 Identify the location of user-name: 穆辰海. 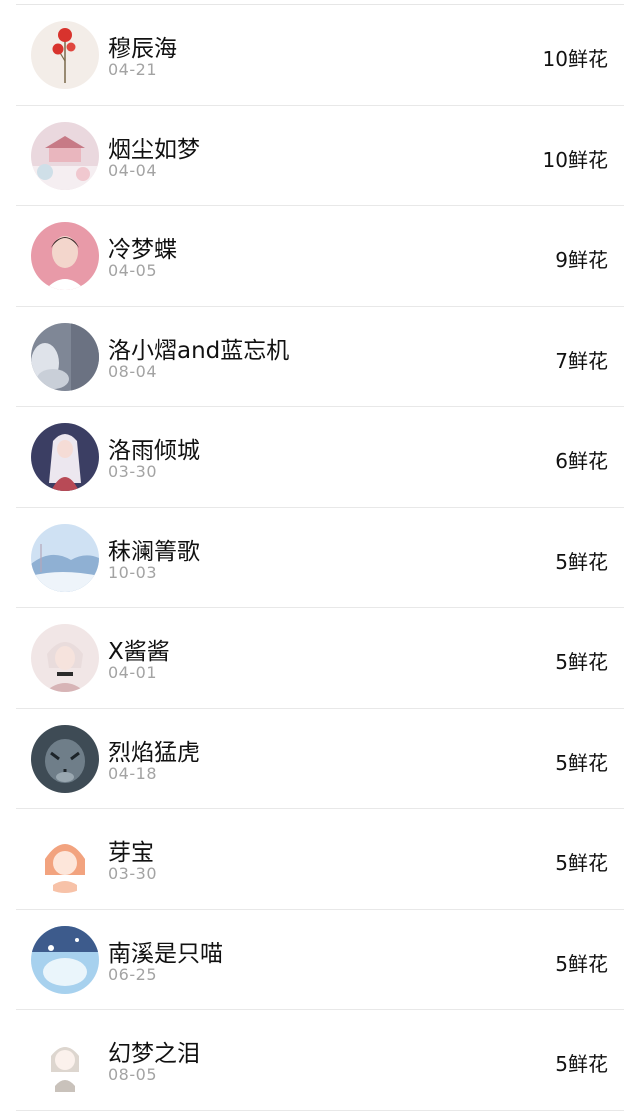
(142, 49).